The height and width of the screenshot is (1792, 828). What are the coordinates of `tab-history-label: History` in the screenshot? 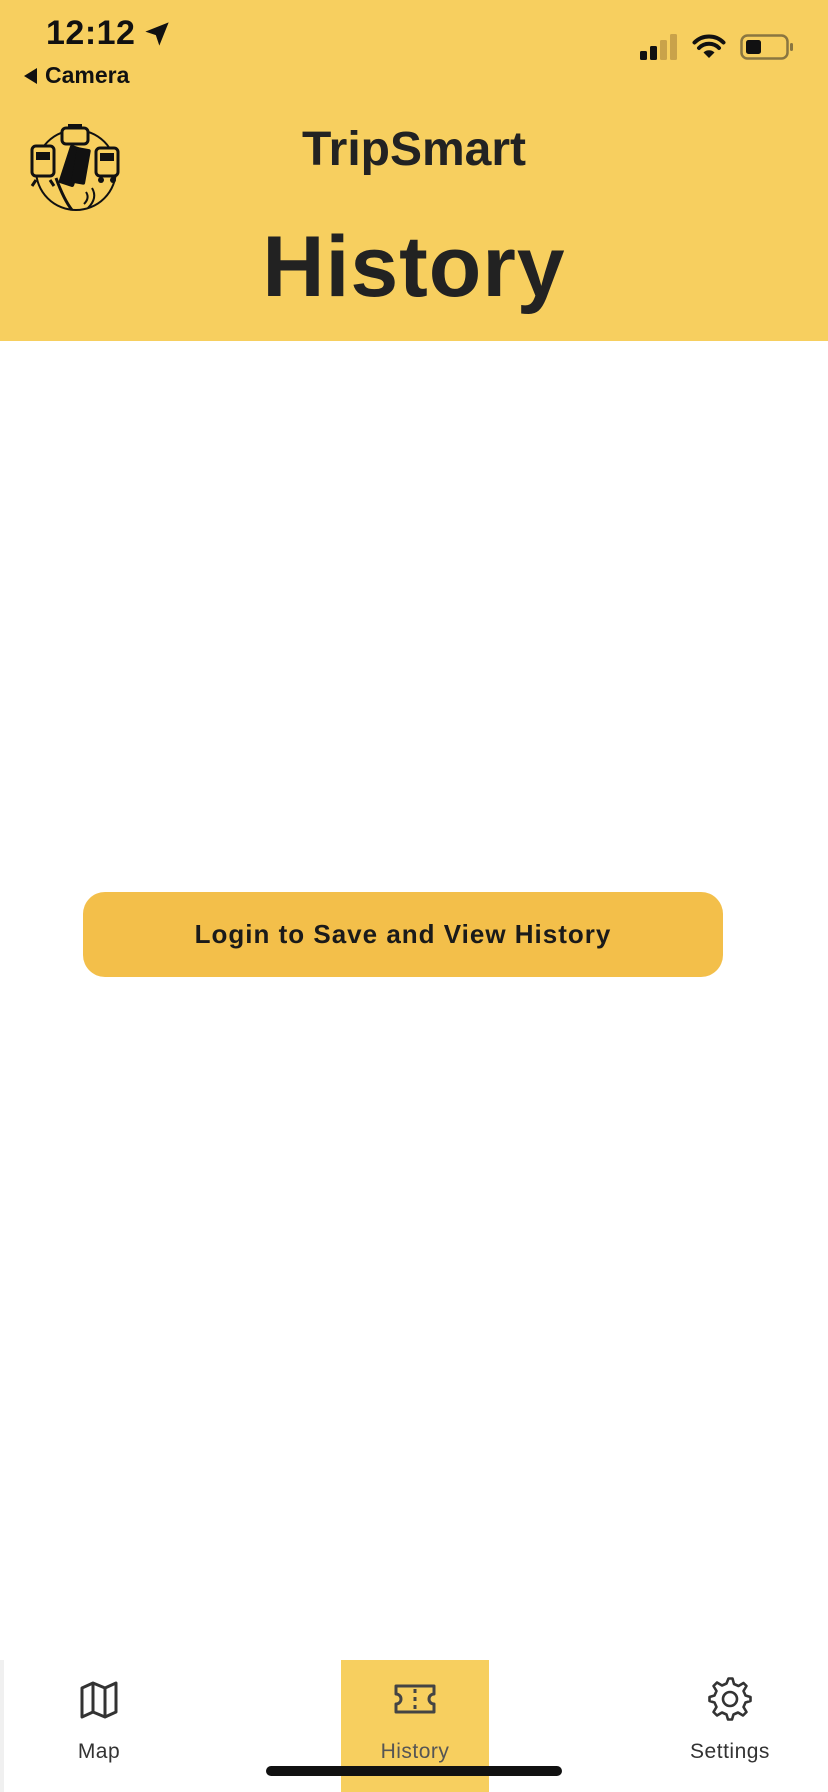 It's located at (415, 1751).